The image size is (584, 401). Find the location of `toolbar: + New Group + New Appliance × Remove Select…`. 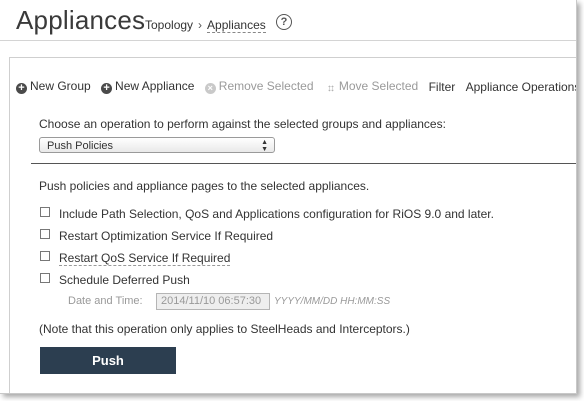

toolbar: + New Group + New Appliance × Remove Select… is located at coordinates (296, 87).